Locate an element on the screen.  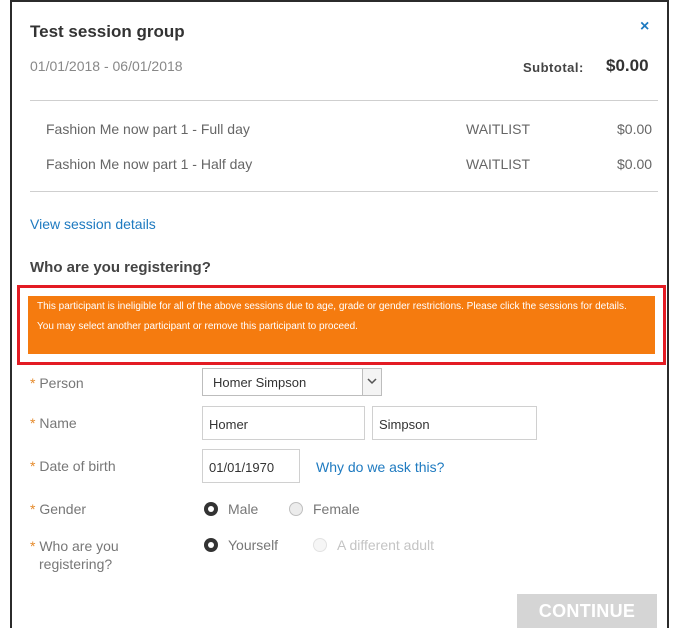
subtotal-label: Subtotal: is located at coordinates (553, 67).